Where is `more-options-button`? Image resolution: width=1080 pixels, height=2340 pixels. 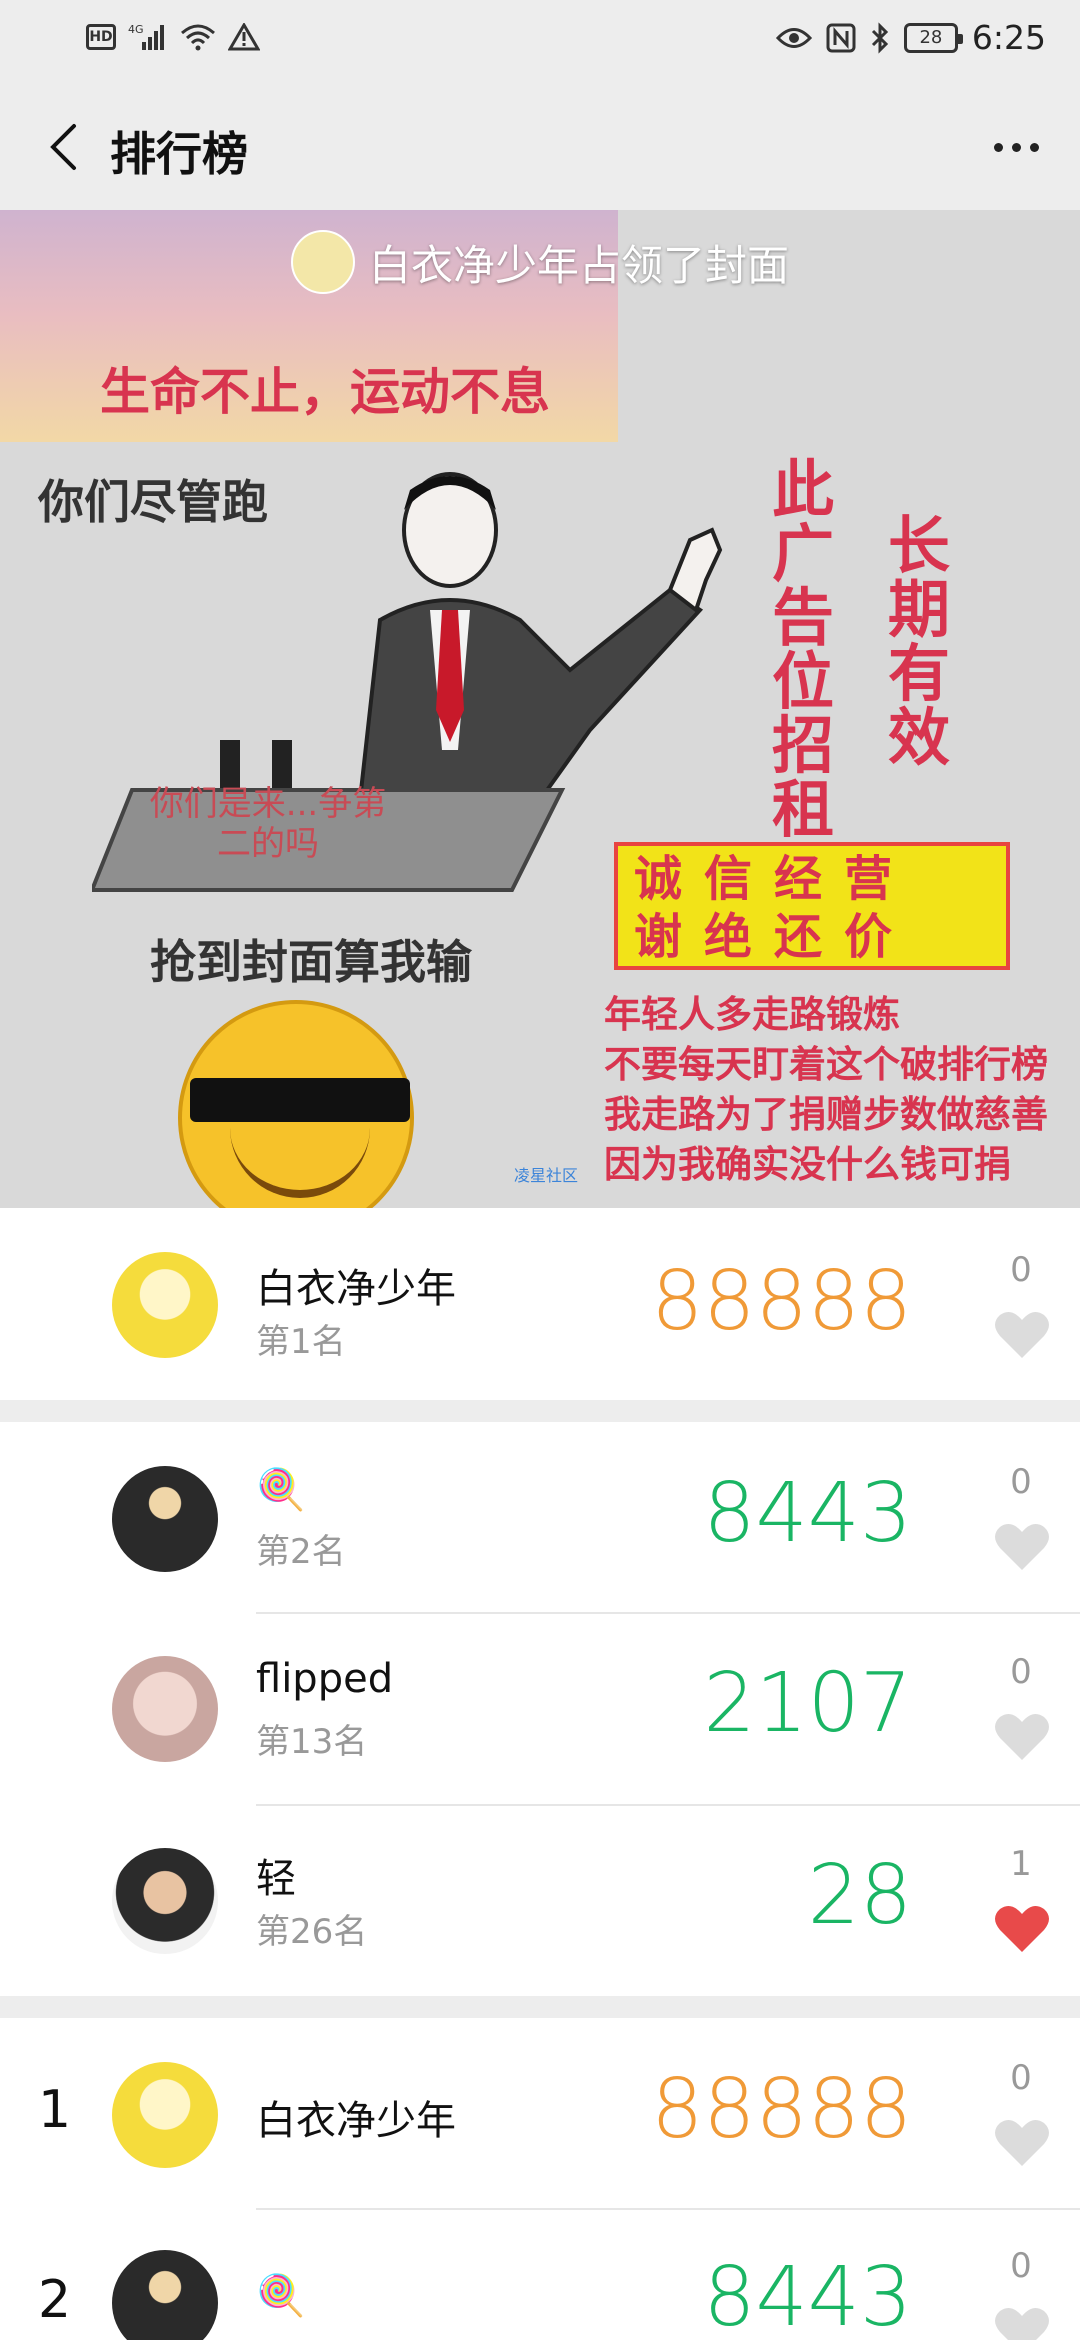 more-options-button is located at coordinates (1016, 147).